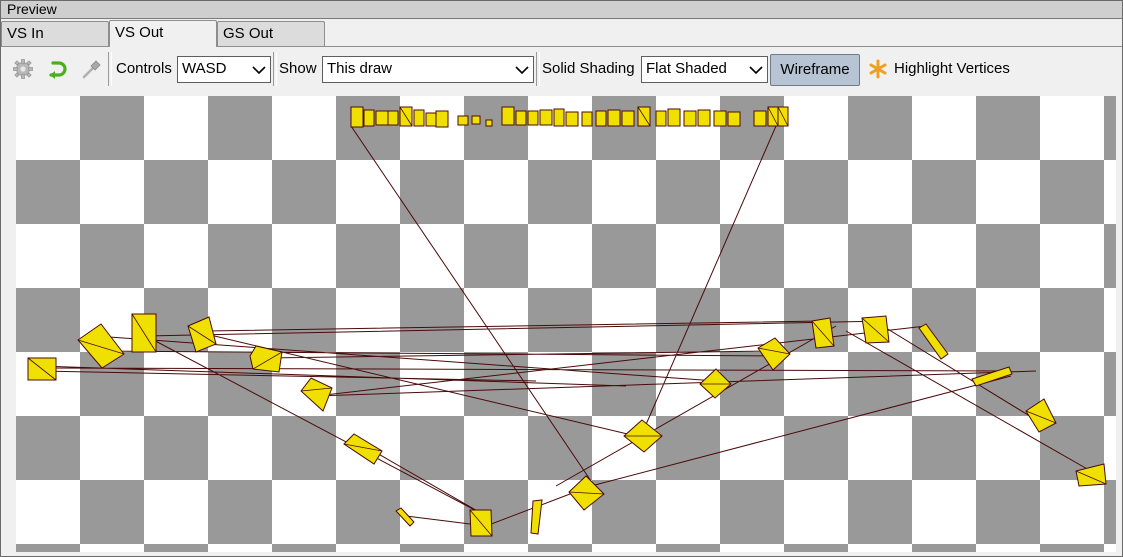  Describe the element at coordinates (561, 10) in the screenshot. I see `title-bar: Preview` at that location.